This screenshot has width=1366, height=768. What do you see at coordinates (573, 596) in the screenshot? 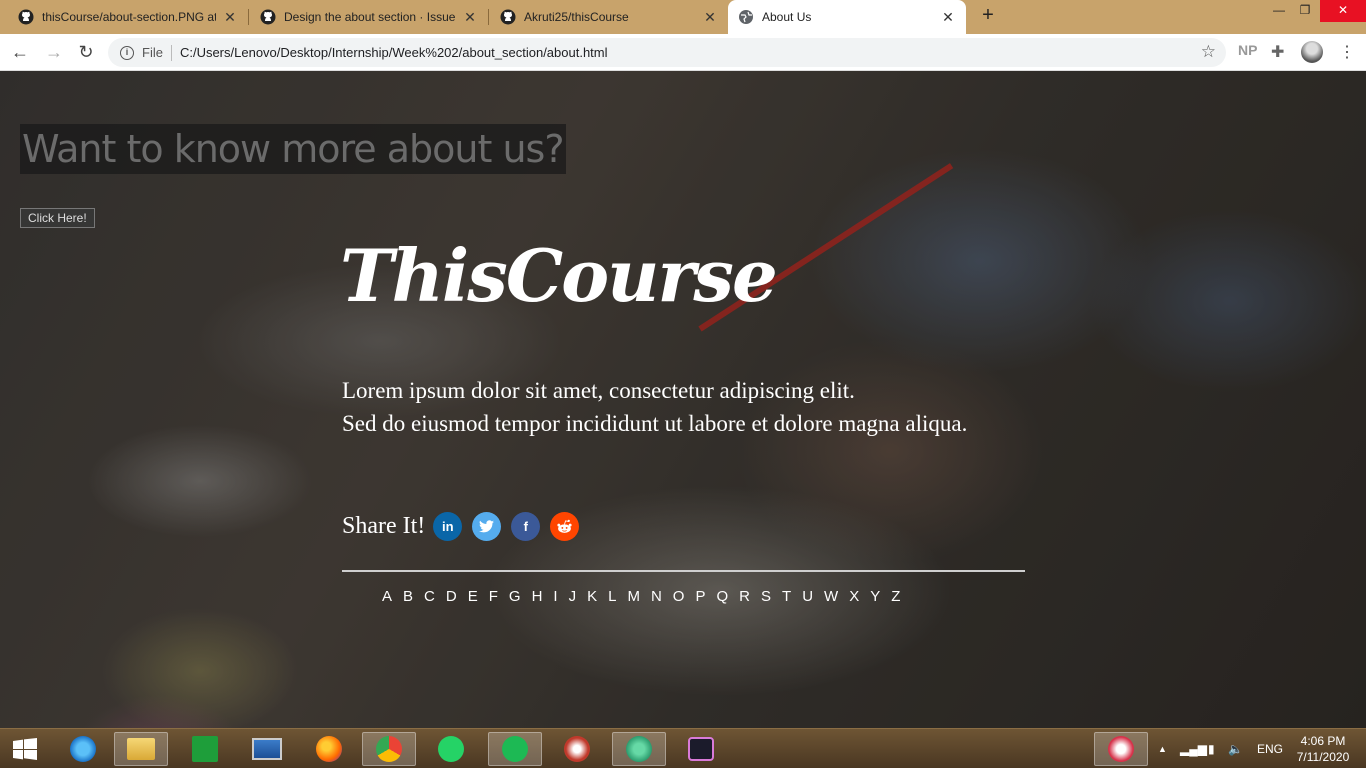
I see `alphabet-link: J` at bounding box center [573, 596].